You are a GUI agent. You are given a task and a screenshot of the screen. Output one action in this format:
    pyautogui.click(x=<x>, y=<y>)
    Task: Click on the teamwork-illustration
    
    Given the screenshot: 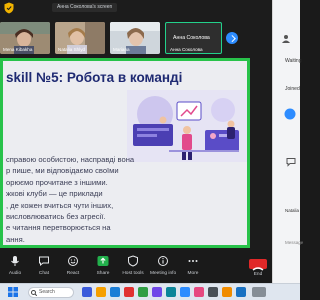 What is the action you would take?
    pyautogui.click(x=187, y=126)
    